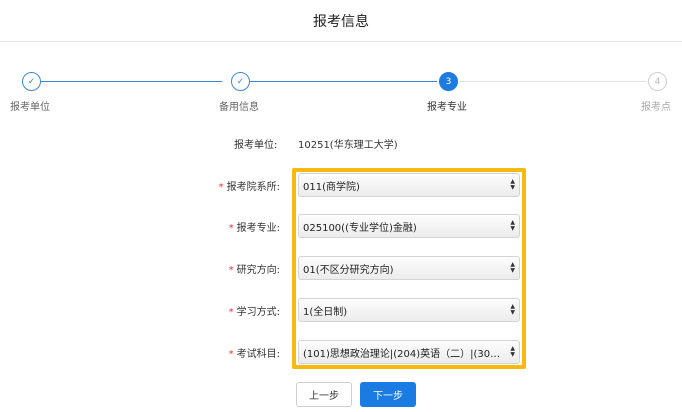  I want to click on step-3-number: 3, so click(448, 81).